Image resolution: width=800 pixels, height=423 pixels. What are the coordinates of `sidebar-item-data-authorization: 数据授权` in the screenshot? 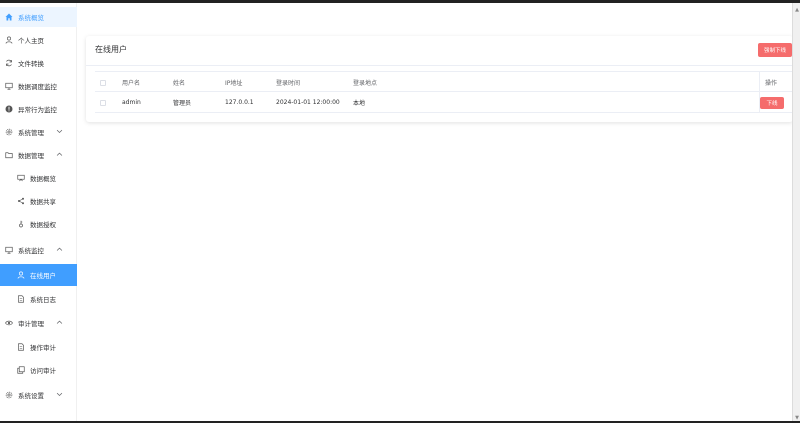 It's located at (38, 224).